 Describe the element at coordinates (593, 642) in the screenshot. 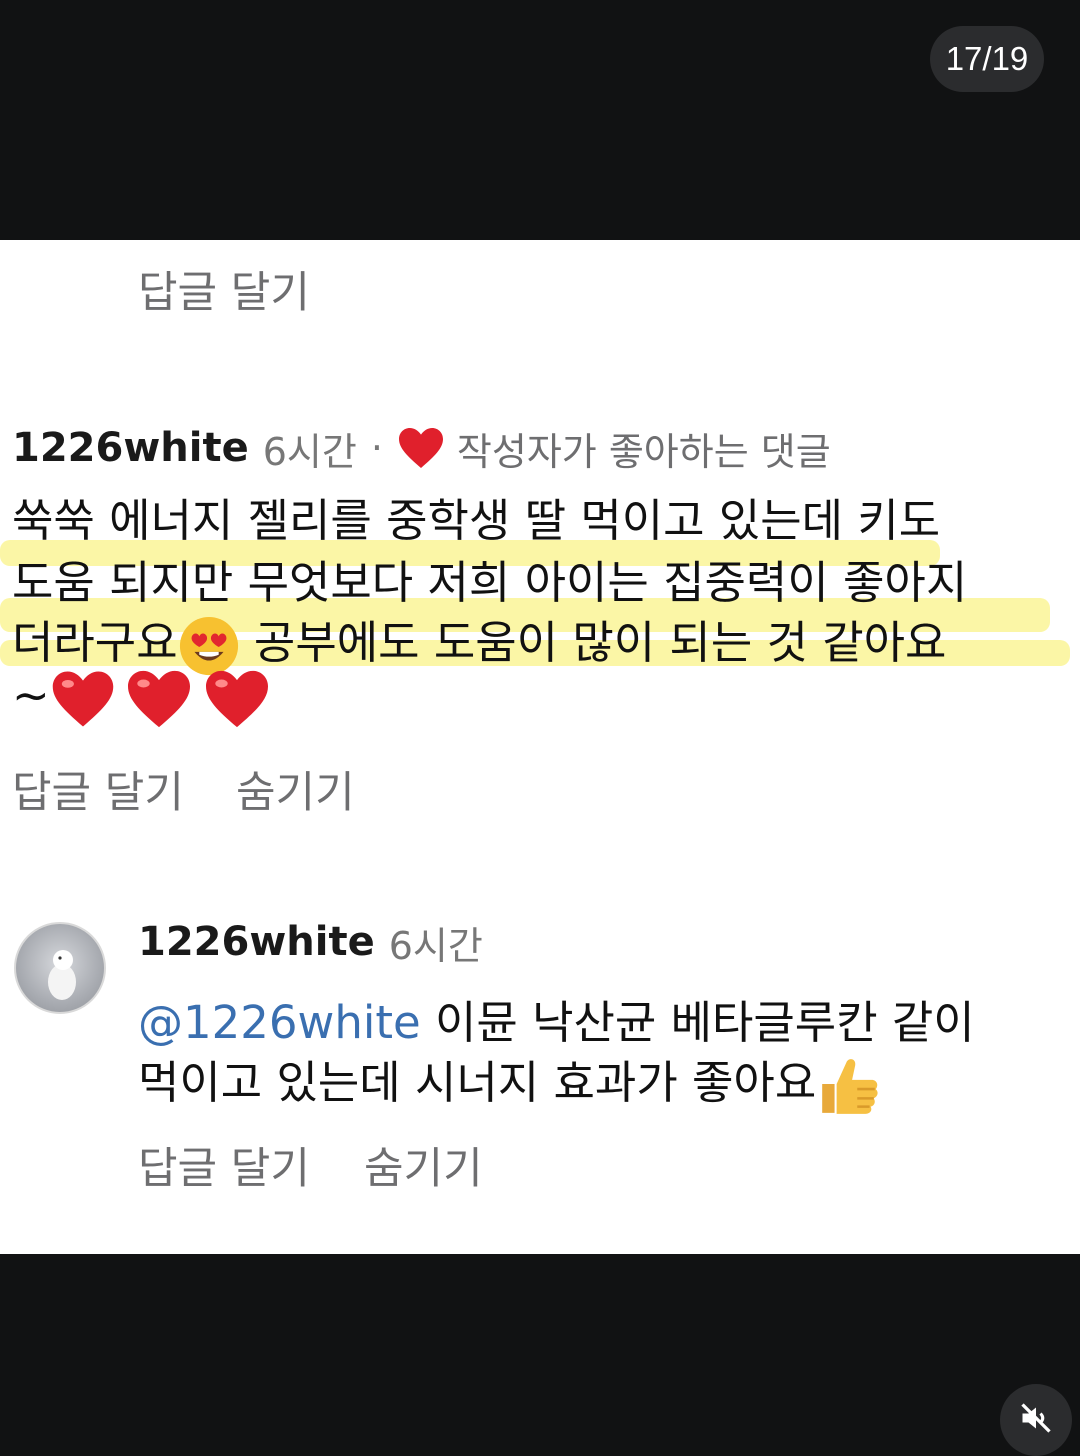

I see `comment-text-part: 공부에도 도움이 많이 되는 것 같아요` at that location.